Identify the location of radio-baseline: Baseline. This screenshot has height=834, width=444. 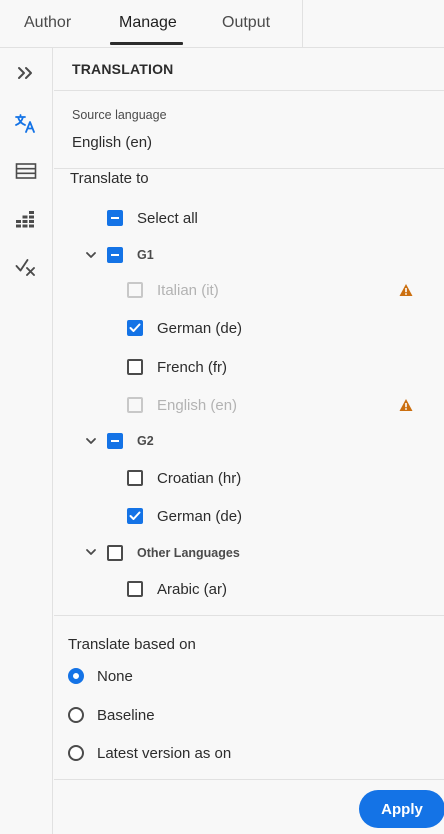
(111, 715).